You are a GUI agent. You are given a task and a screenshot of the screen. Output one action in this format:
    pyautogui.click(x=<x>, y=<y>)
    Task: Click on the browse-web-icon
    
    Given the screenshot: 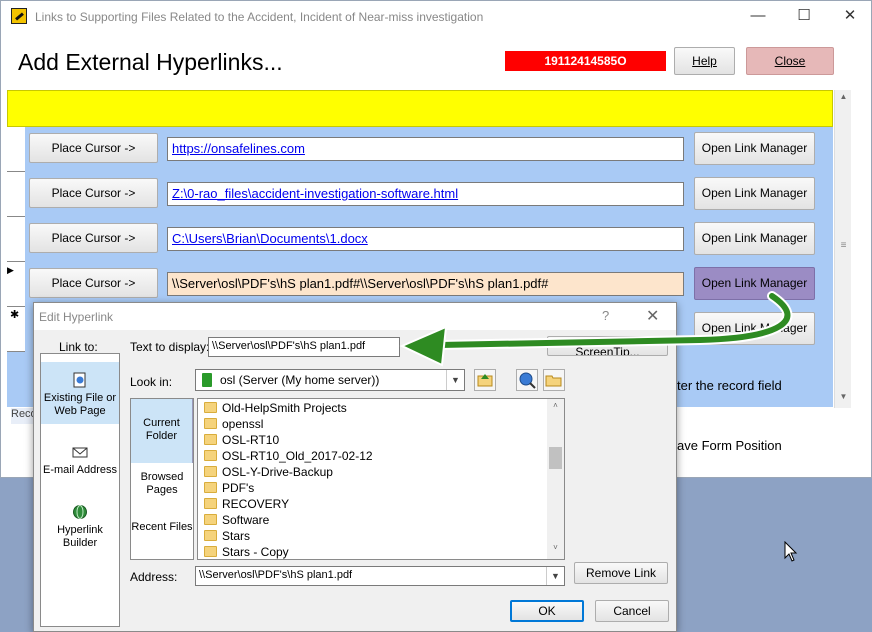 What is the action you would take?
    pyautogui.click(x=527, y=380)
    